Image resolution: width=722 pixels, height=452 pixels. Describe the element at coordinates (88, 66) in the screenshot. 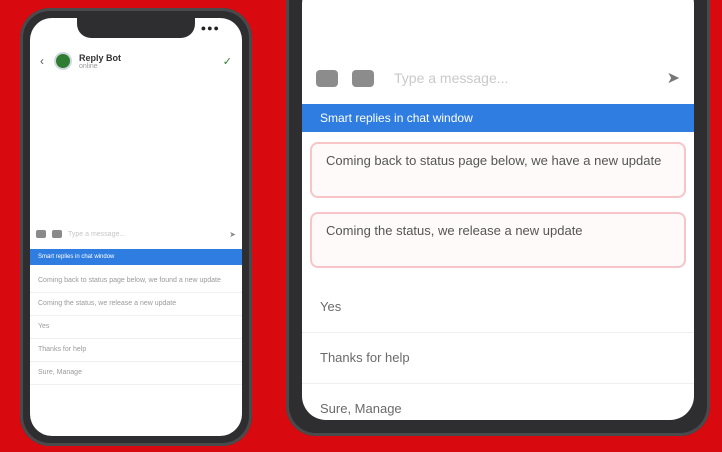

I see `contact-status: online` at that location.